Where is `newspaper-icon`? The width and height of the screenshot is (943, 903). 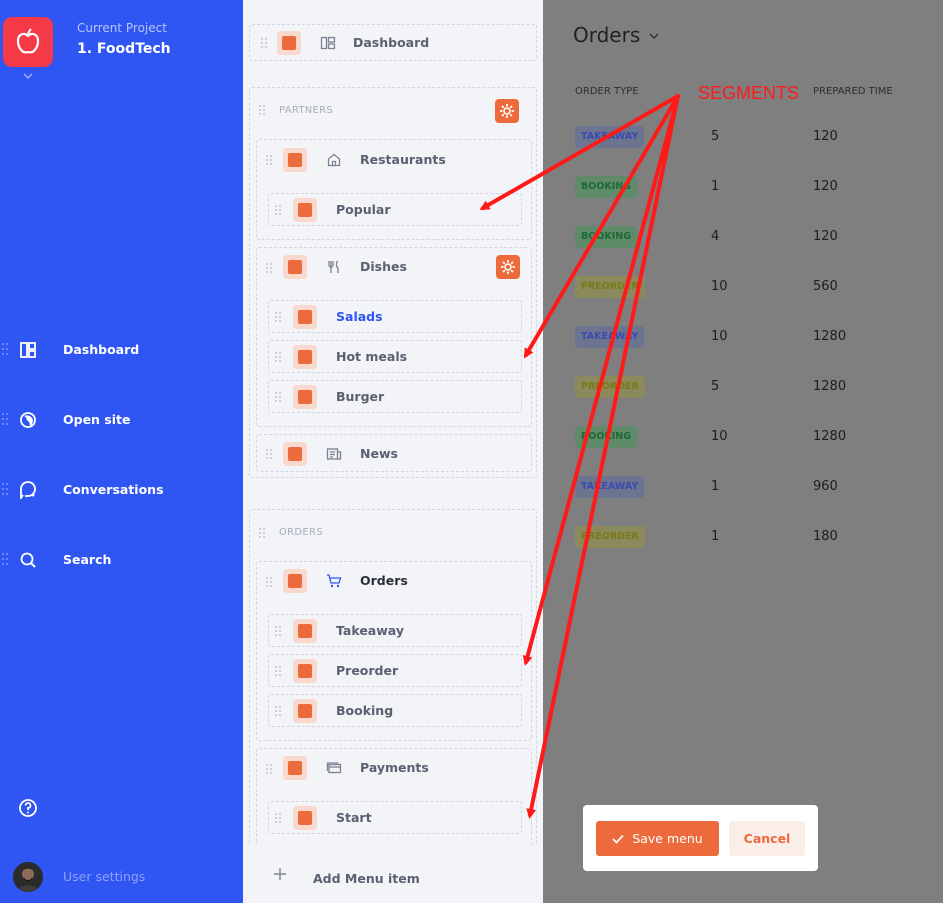
newspaper-icon is located at coordinates (334, 454).